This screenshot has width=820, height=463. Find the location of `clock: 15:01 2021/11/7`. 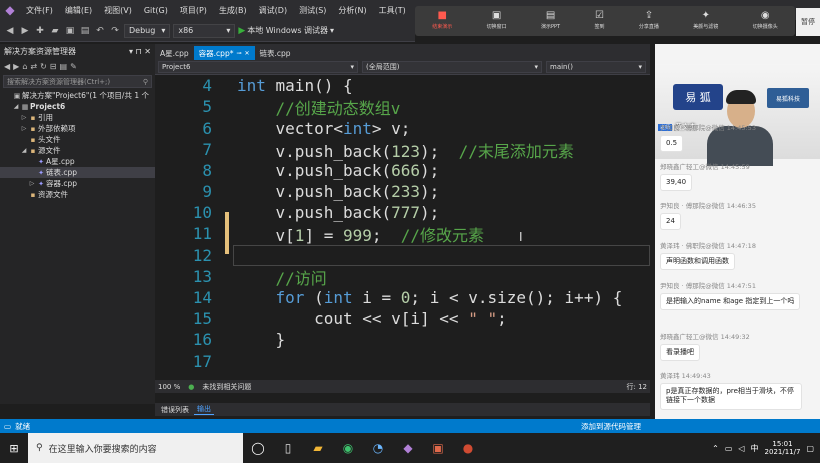

clock: 15:01 2021/11/7 is located at coordinates (783, 448).